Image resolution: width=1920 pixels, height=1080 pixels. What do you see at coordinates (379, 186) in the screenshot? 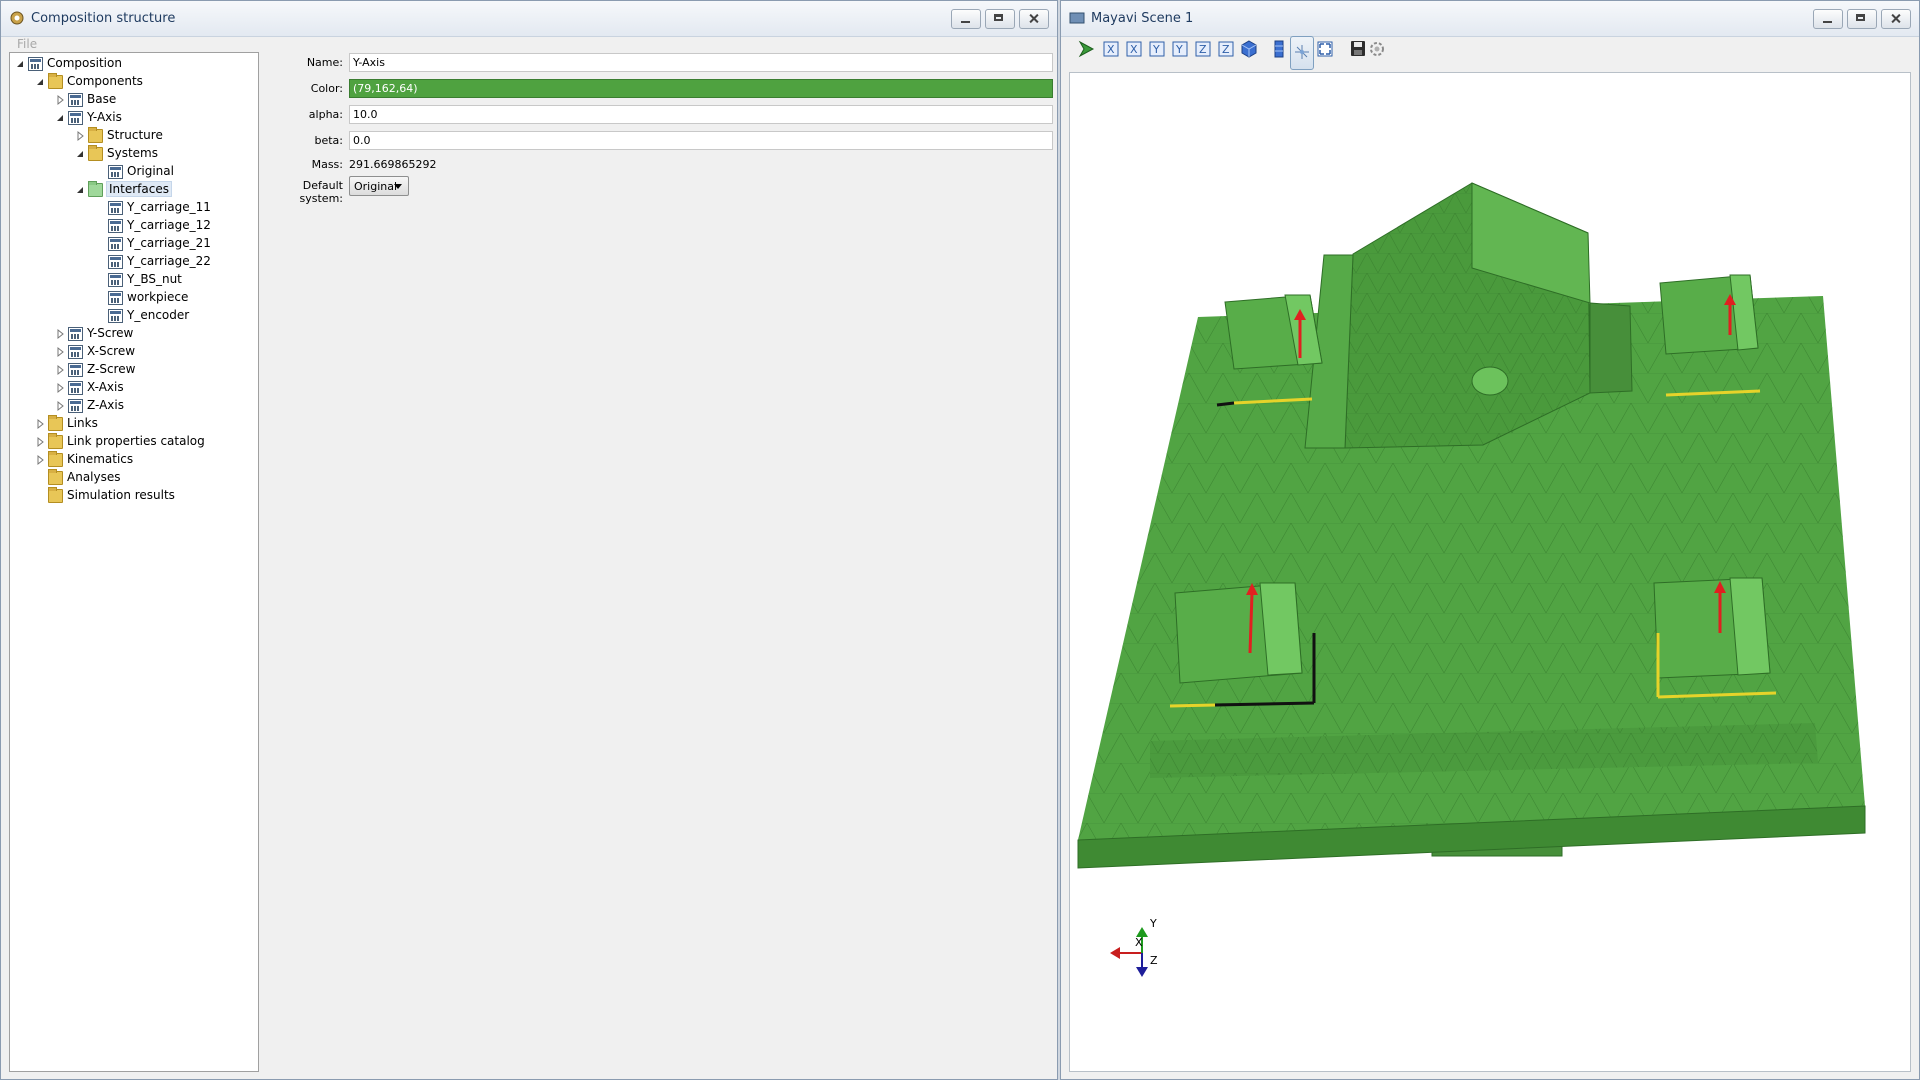
I see `default-system-select: Original` at bounding box center [379, 186].